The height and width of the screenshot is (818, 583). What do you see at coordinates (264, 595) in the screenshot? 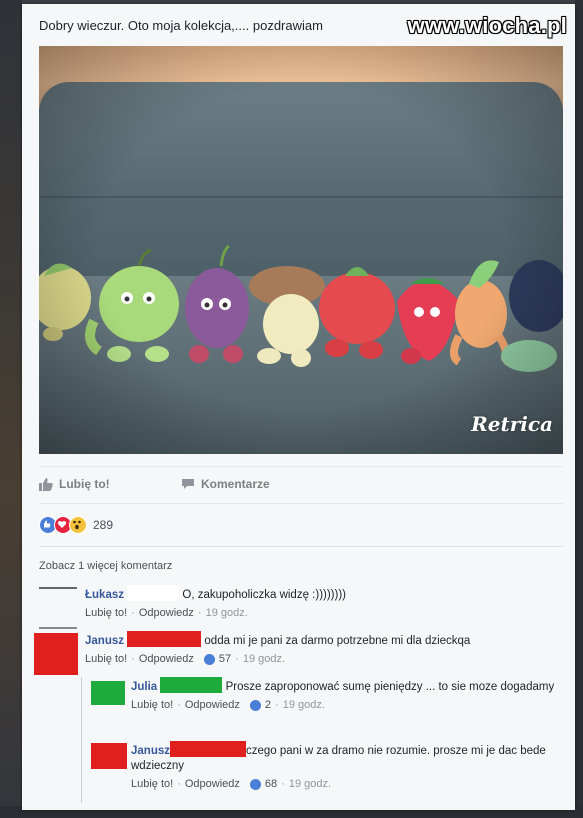
I see `comment-text: O, zakupoholiczka widzę :))))))))` at bounding box center [264, 595].